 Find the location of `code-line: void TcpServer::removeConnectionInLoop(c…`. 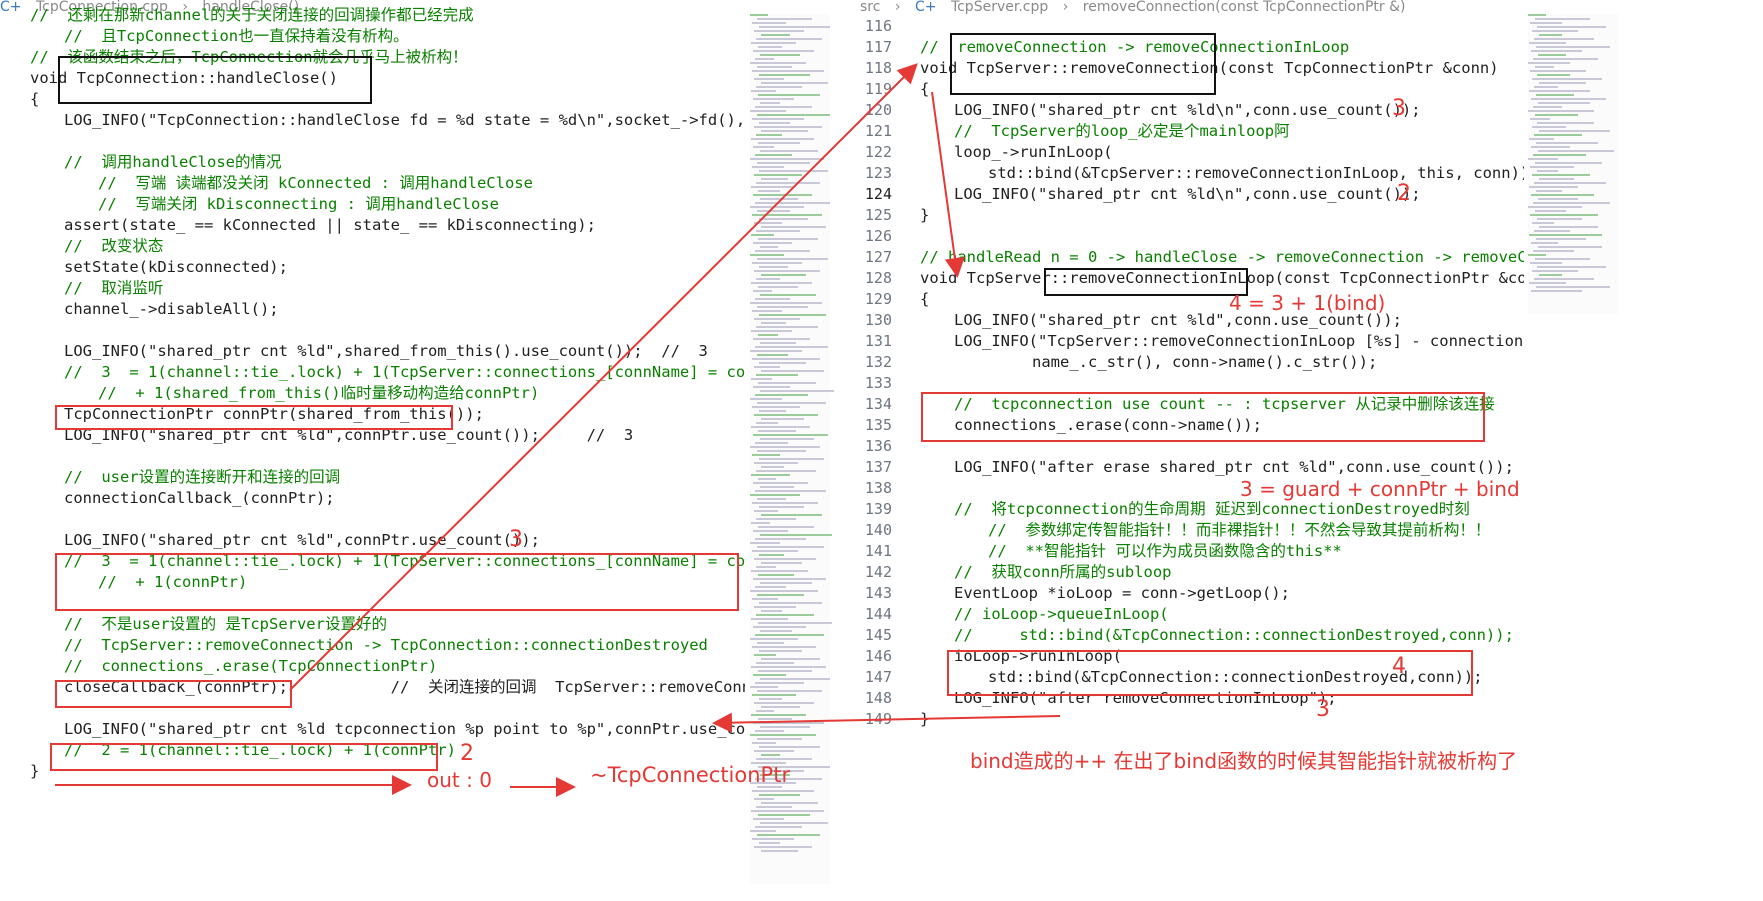

code-line: void TcpServer::removeConnectionInLoop(c… is located at coordinates (1222, 278).